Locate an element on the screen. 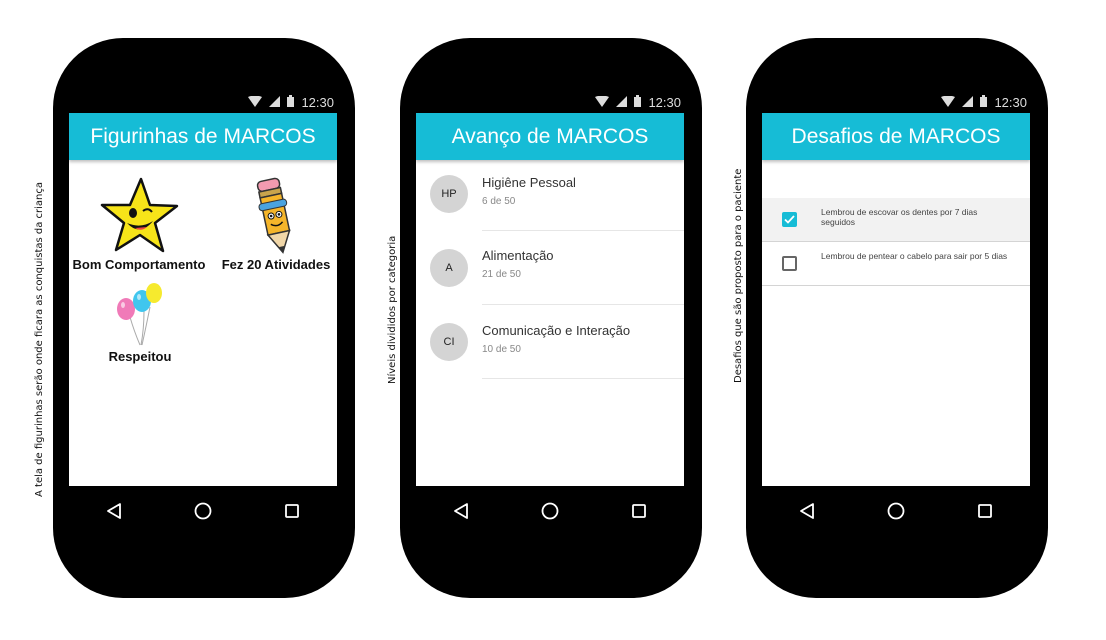 This screenshot has height=640, width=1106. sticker-fez-20-atividades: Fez 20 Atividades is located at coordinates (276, 223).